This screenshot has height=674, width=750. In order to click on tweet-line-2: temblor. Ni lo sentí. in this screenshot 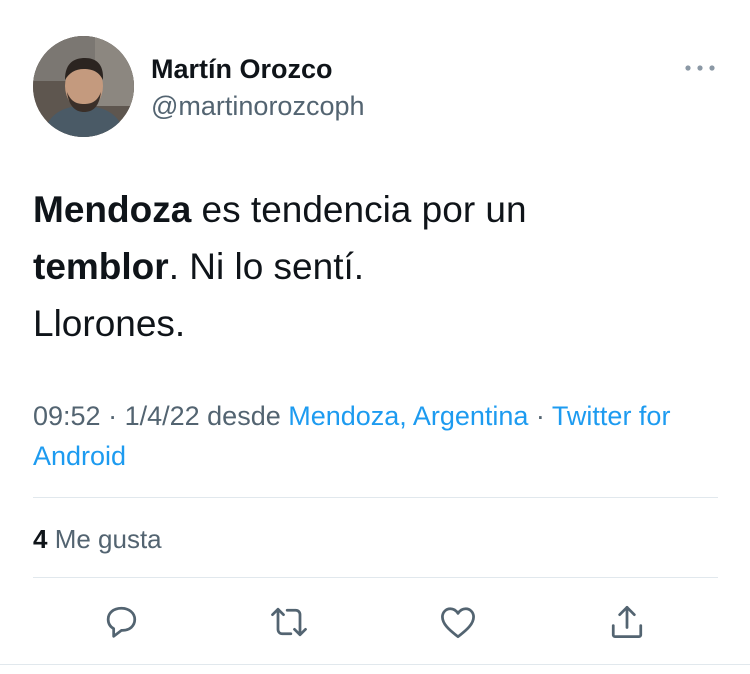, I will do `click(373, 266)`.